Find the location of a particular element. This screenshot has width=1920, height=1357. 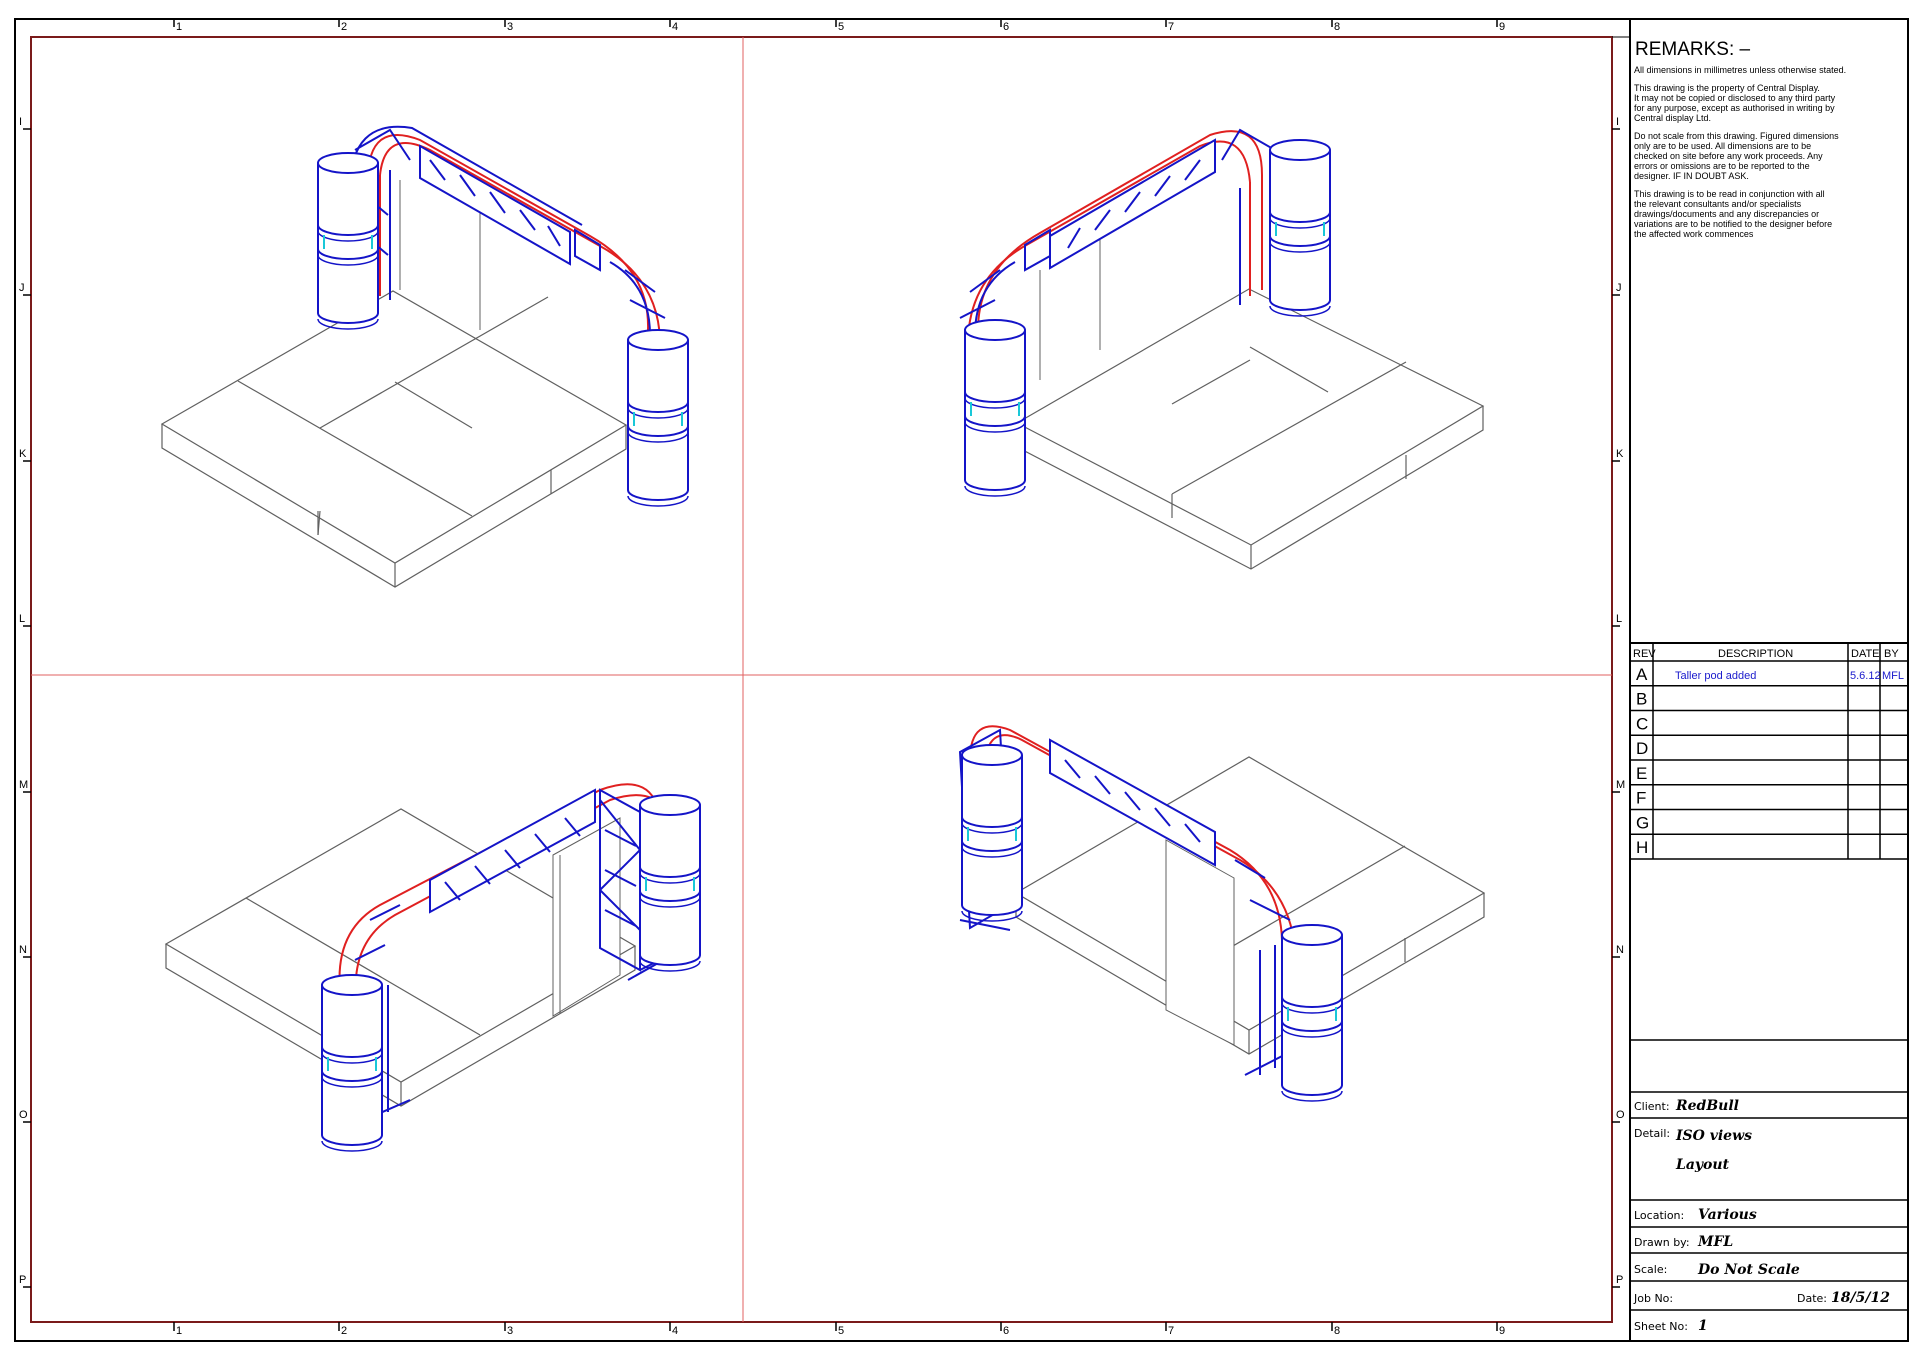

revision-date: 5.6.12 is located at coordinates (1865, 676).